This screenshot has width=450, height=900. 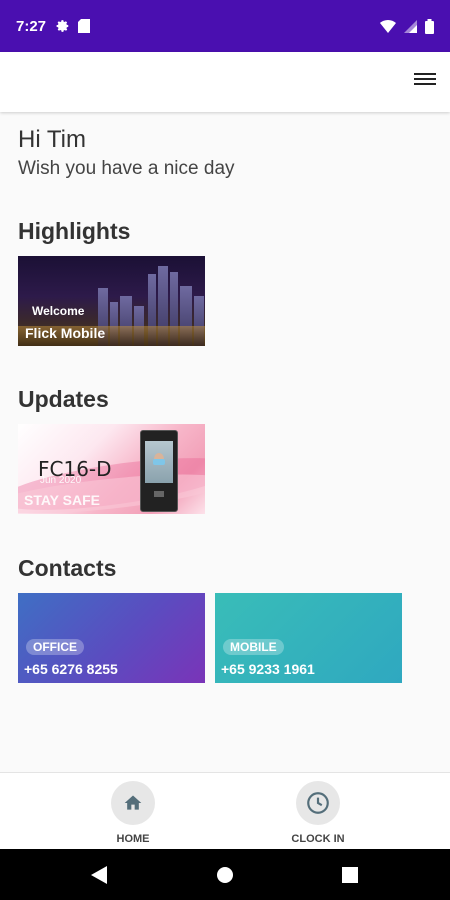 I want to click on settings-gear-icon, so click(x=62, y=26).